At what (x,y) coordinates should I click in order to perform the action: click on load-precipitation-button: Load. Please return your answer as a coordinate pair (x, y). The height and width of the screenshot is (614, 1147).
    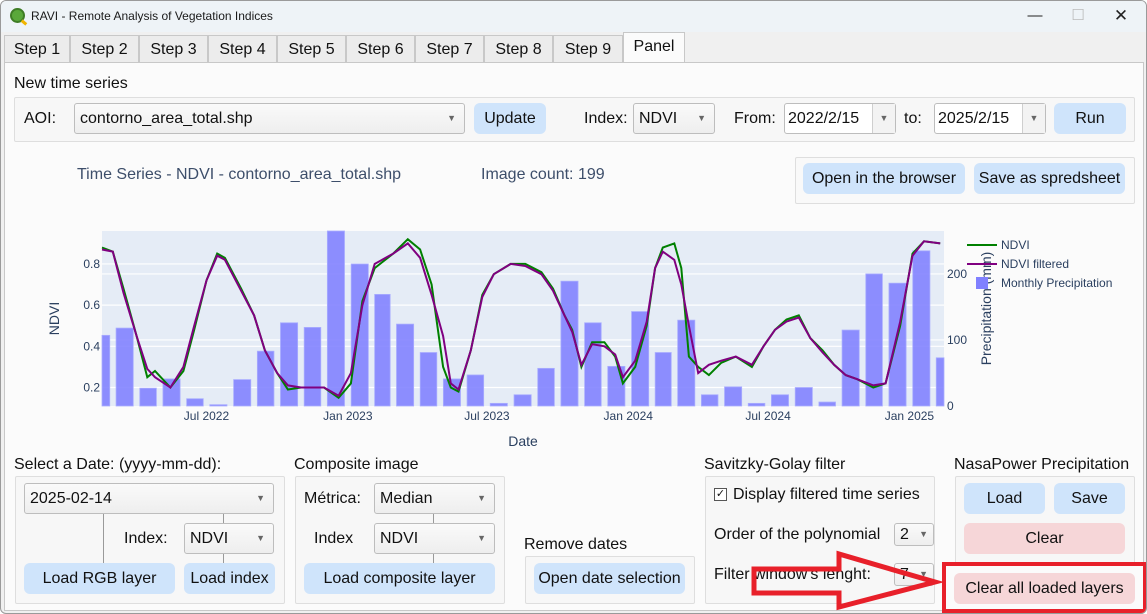
    Looking at the image, I should click on (1004, 498).